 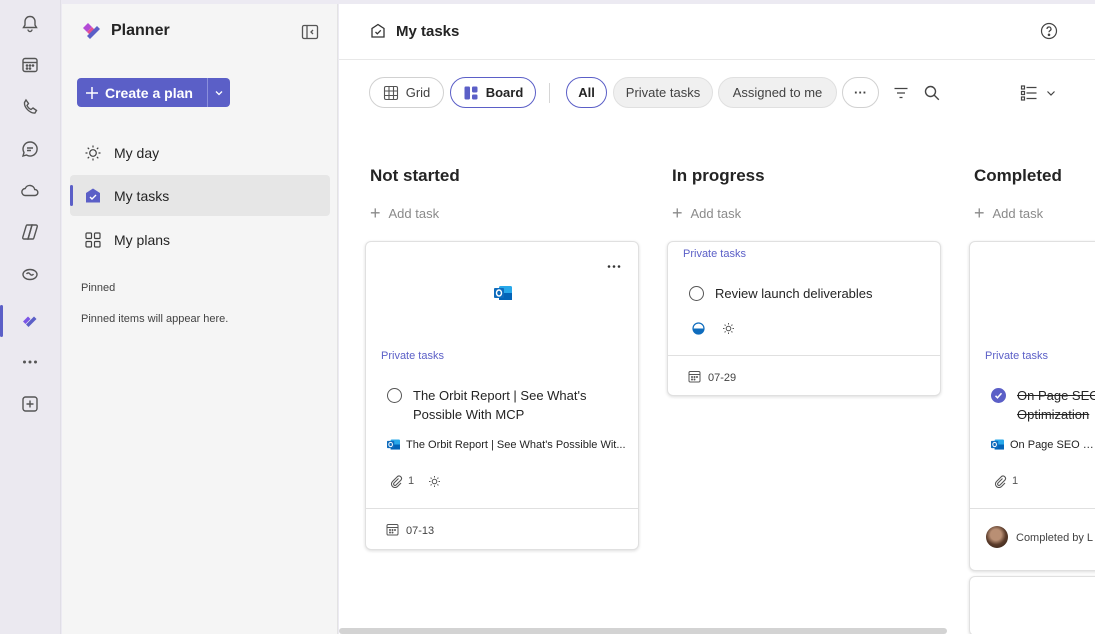 I want to click on create-plan-split-button: Create a plan, so click(x=153, y=92).